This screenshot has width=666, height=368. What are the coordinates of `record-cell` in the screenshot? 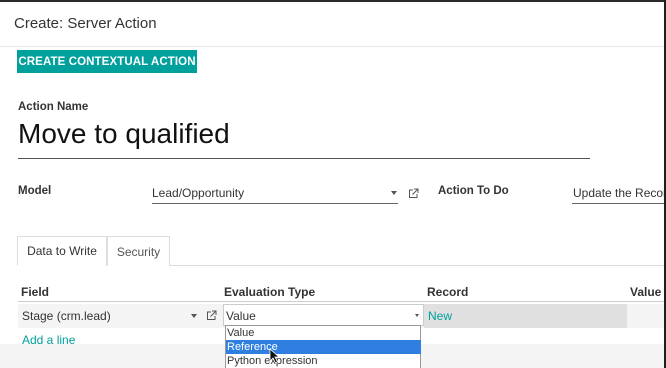 It's located at (525, 316).